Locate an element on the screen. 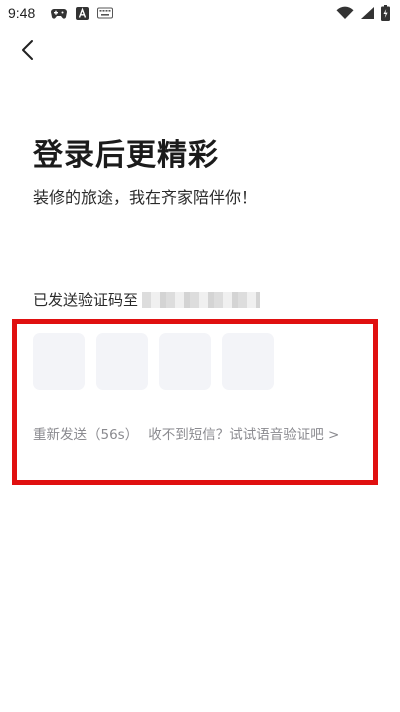 Image resolution: width=400 pixels, height=712 pixels. status-icons-right is located at coordinates (363, 13).